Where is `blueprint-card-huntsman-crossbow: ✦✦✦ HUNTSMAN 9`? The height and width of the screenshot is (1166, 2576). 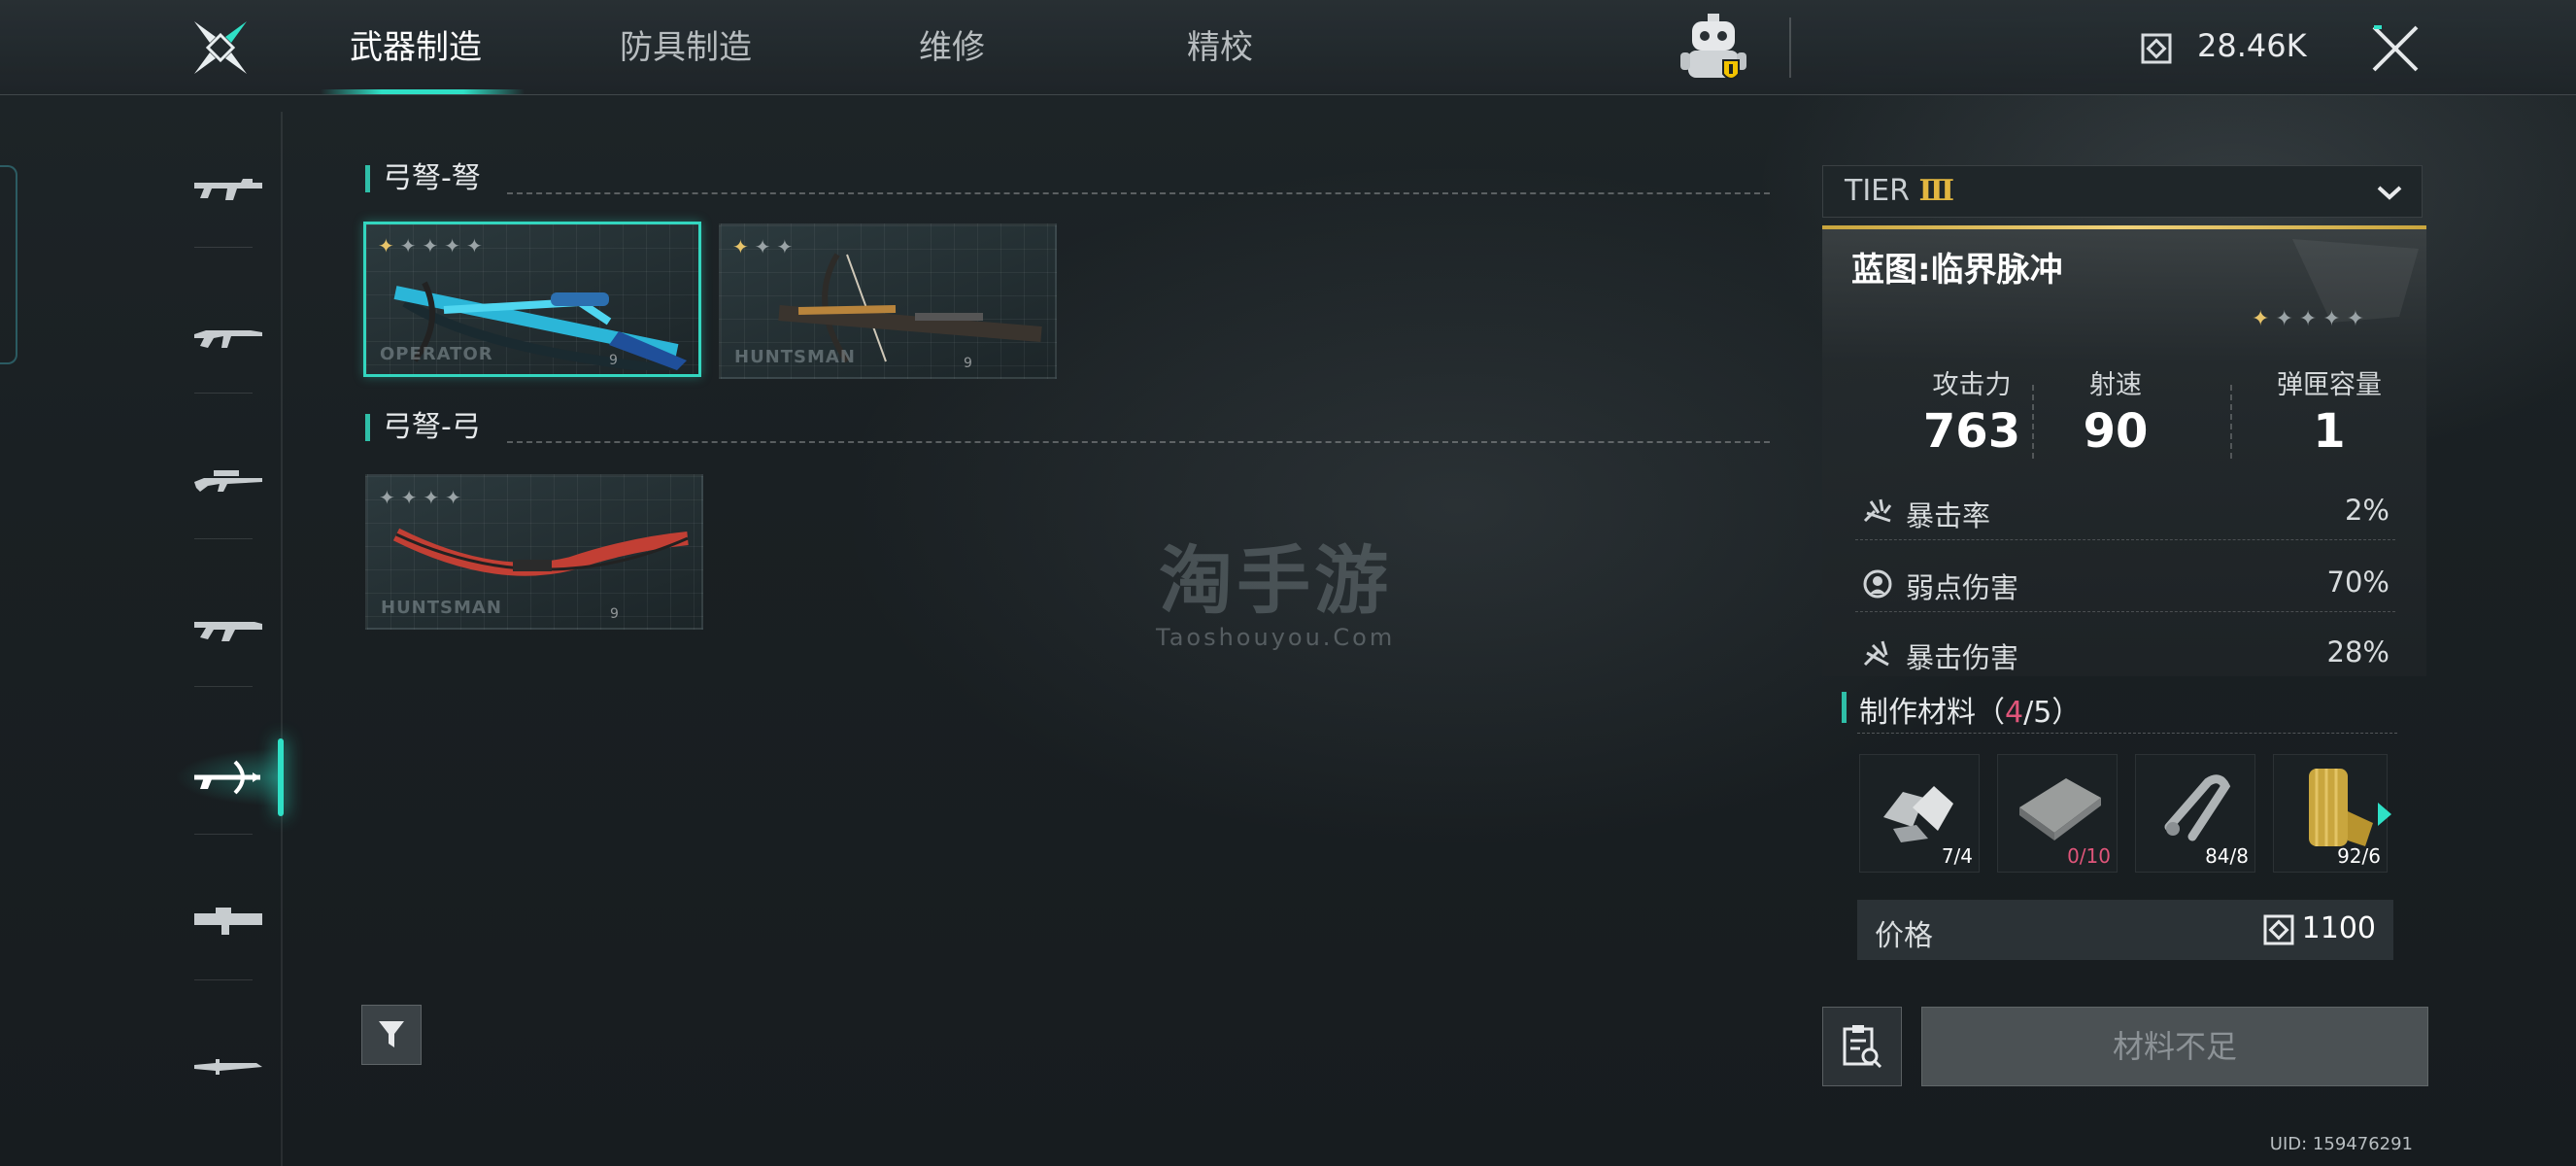
blueprint-card-huntsman-crossbow: ✦✦✦ HUNTSMAN 9 is located at coordinates (888, 301).